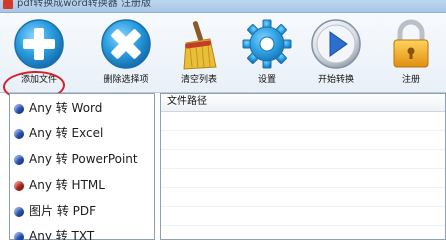  I want to click on list-item-any-to-powerpoint: Any 转 PowerPoint, so click(84, 159).